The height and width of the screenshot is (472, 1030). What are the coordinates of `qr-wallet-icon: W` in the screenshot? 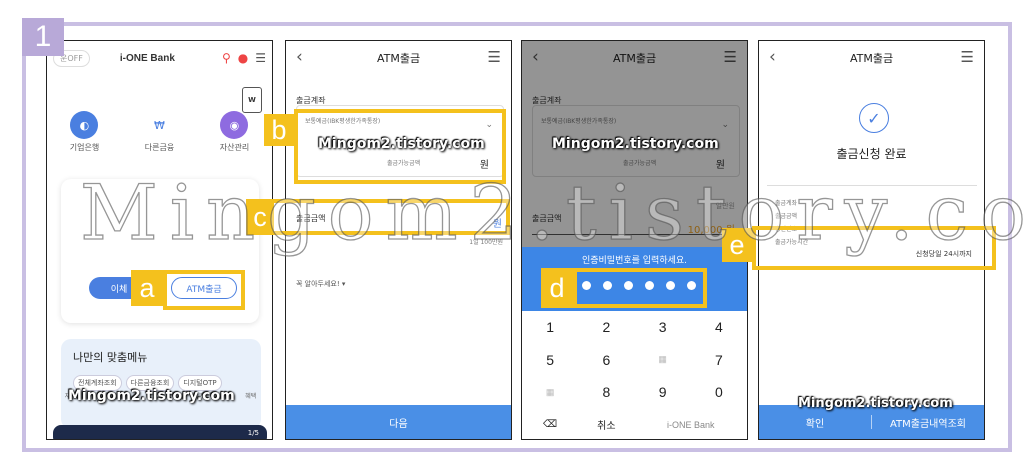 It's located at (252, 100).